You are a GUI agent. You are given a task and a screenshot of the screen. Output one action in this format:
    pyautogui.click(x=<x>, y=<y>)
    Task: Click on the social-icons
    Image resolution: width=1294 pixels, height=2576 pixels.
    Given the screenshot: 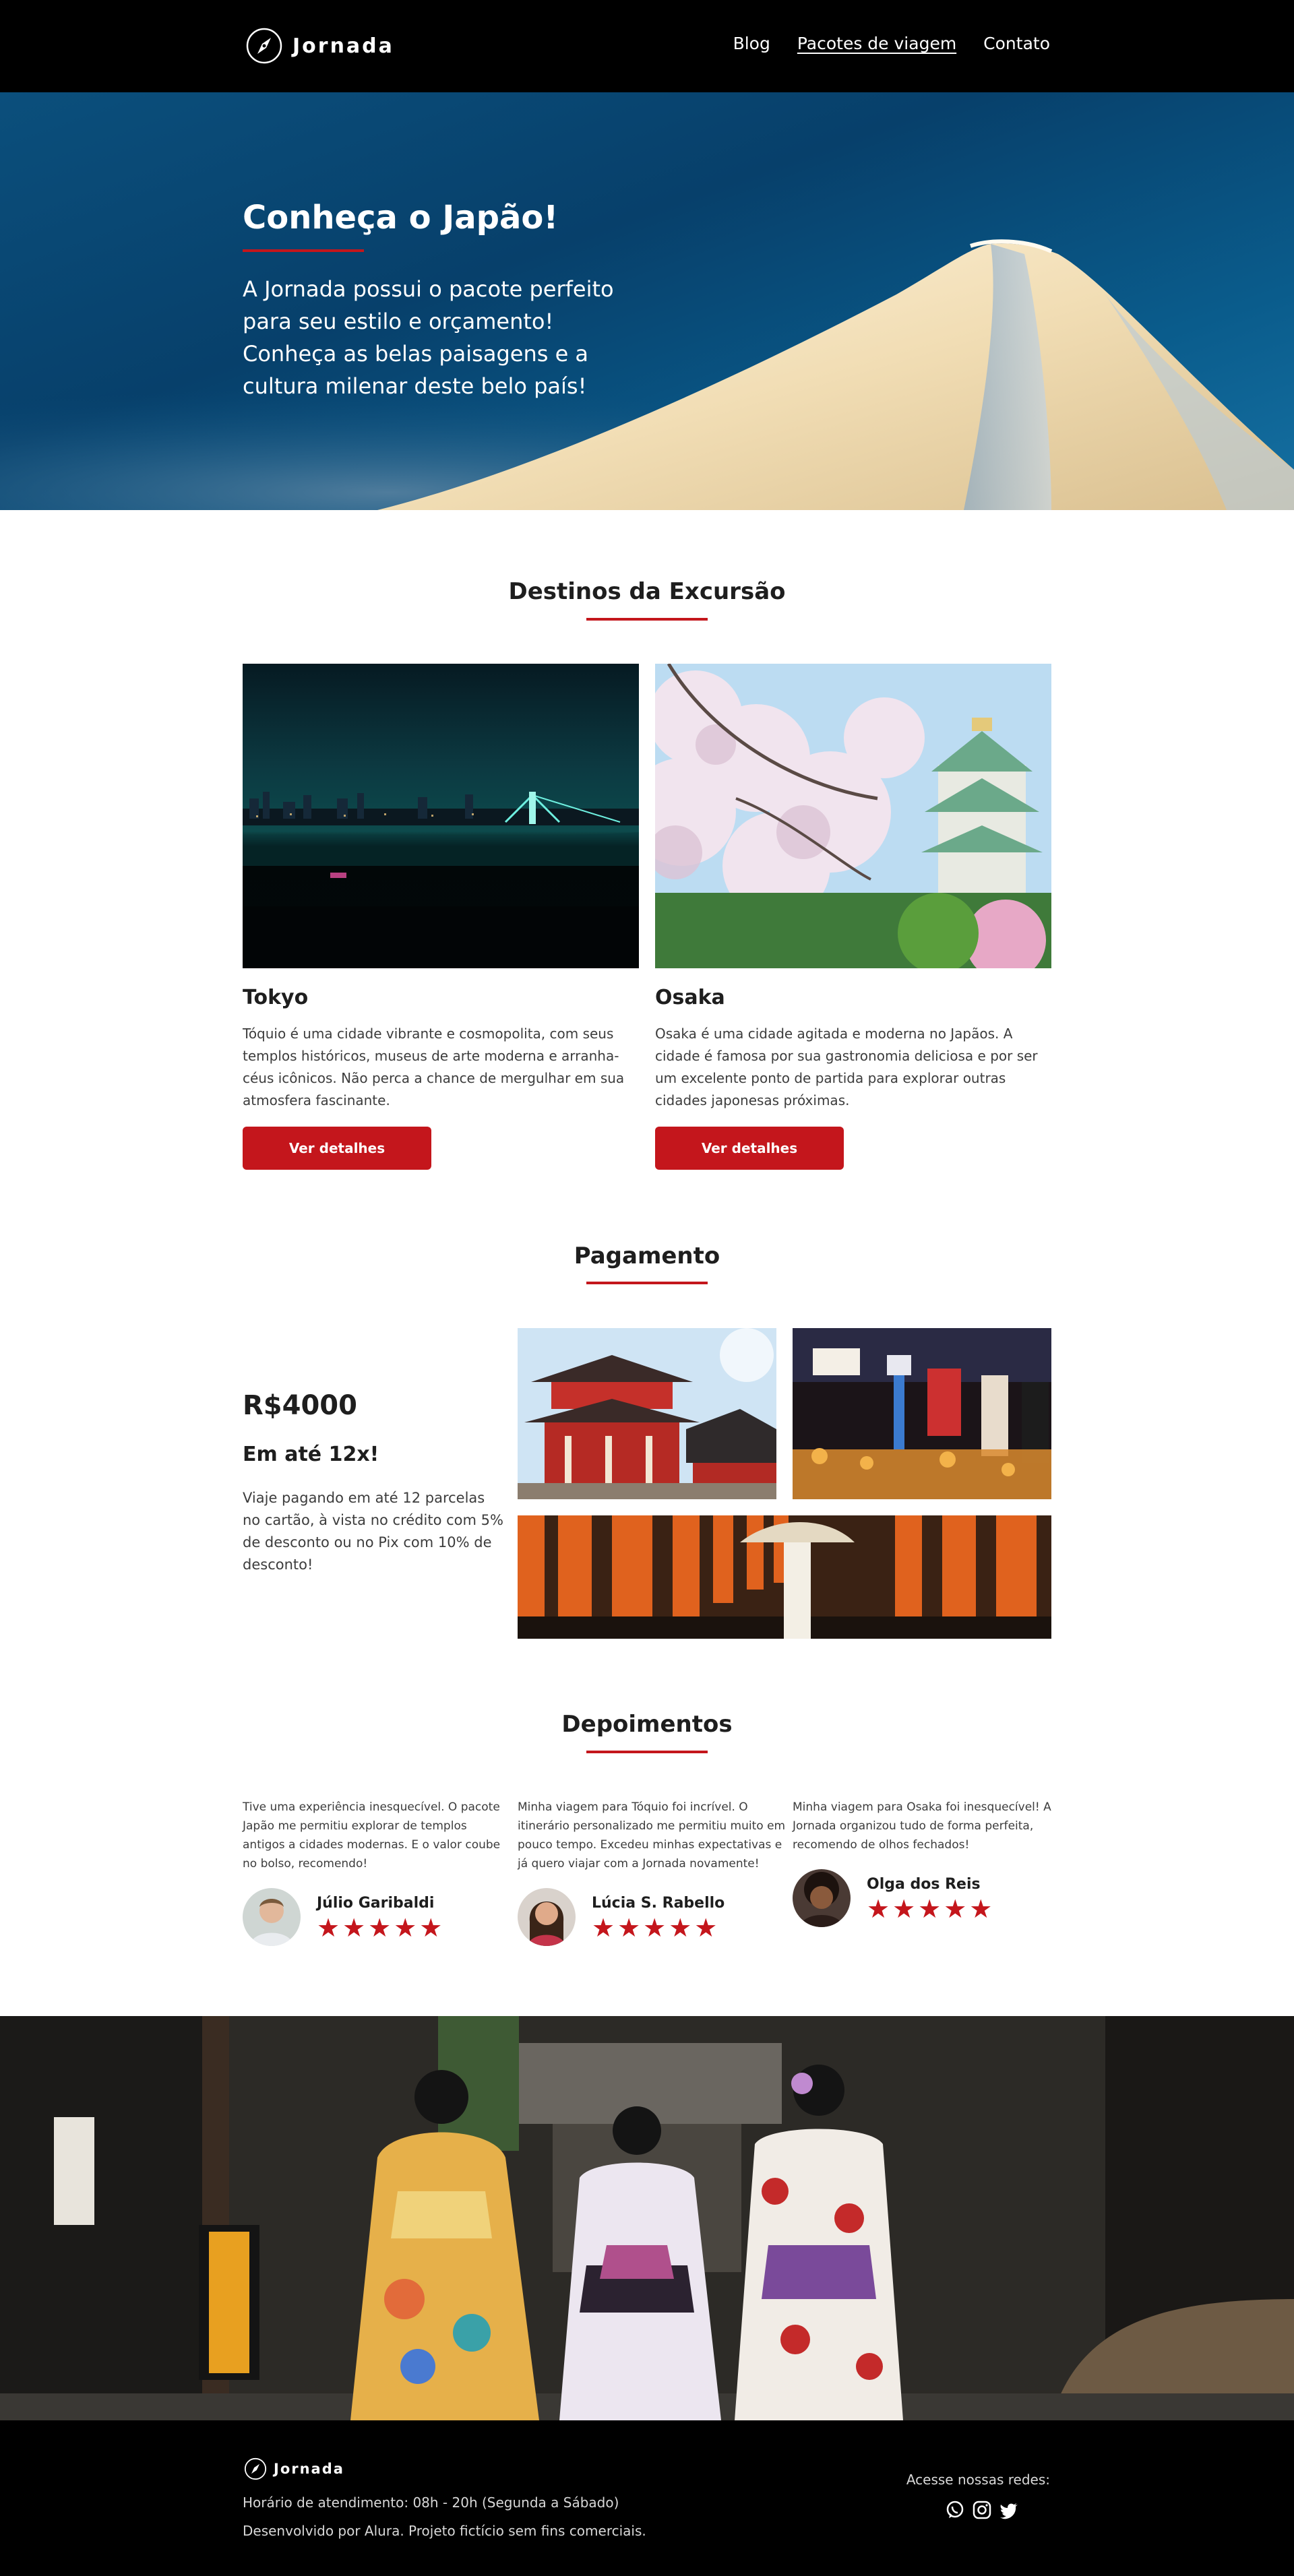 What is the action you would take?
    pyautogui.click(x=982, y=2511)
    